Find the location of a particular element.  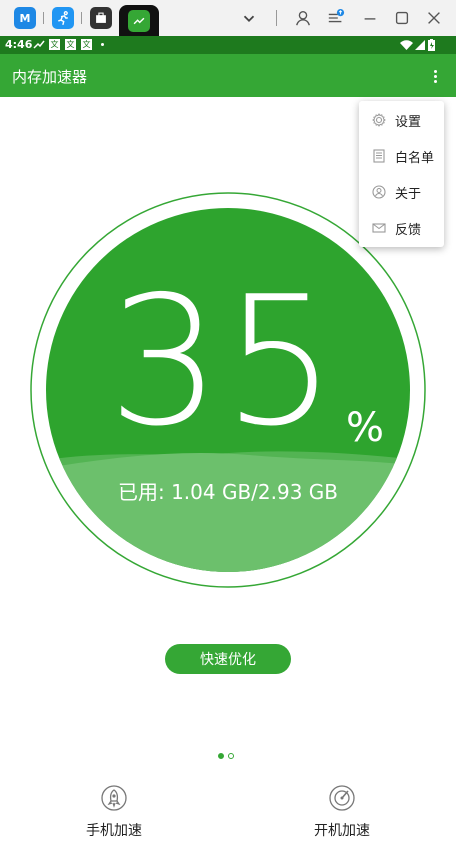

status-bar: 4:46 文 文 文 is located at coordinates (228, 45).